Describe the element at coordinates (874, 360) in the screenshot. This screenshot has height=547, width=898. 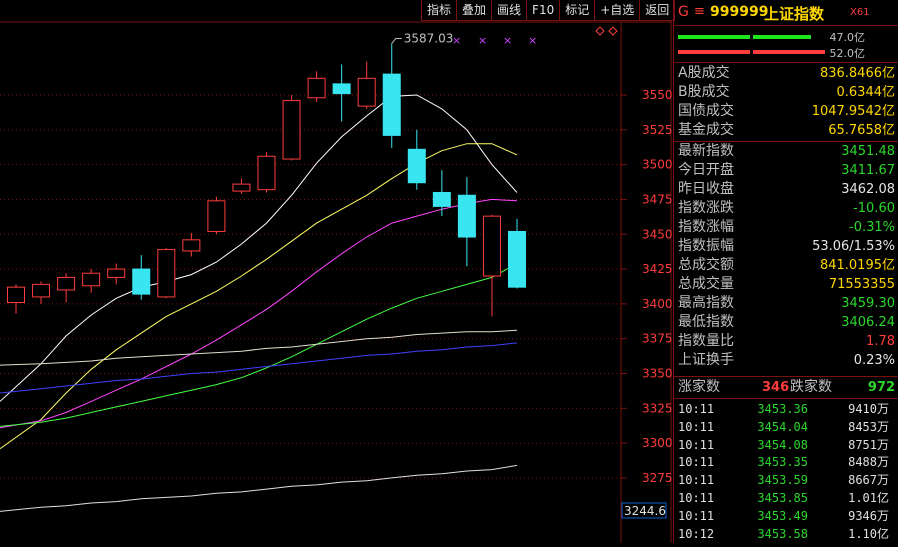
I see `quote-value: 0.23%` at that location.